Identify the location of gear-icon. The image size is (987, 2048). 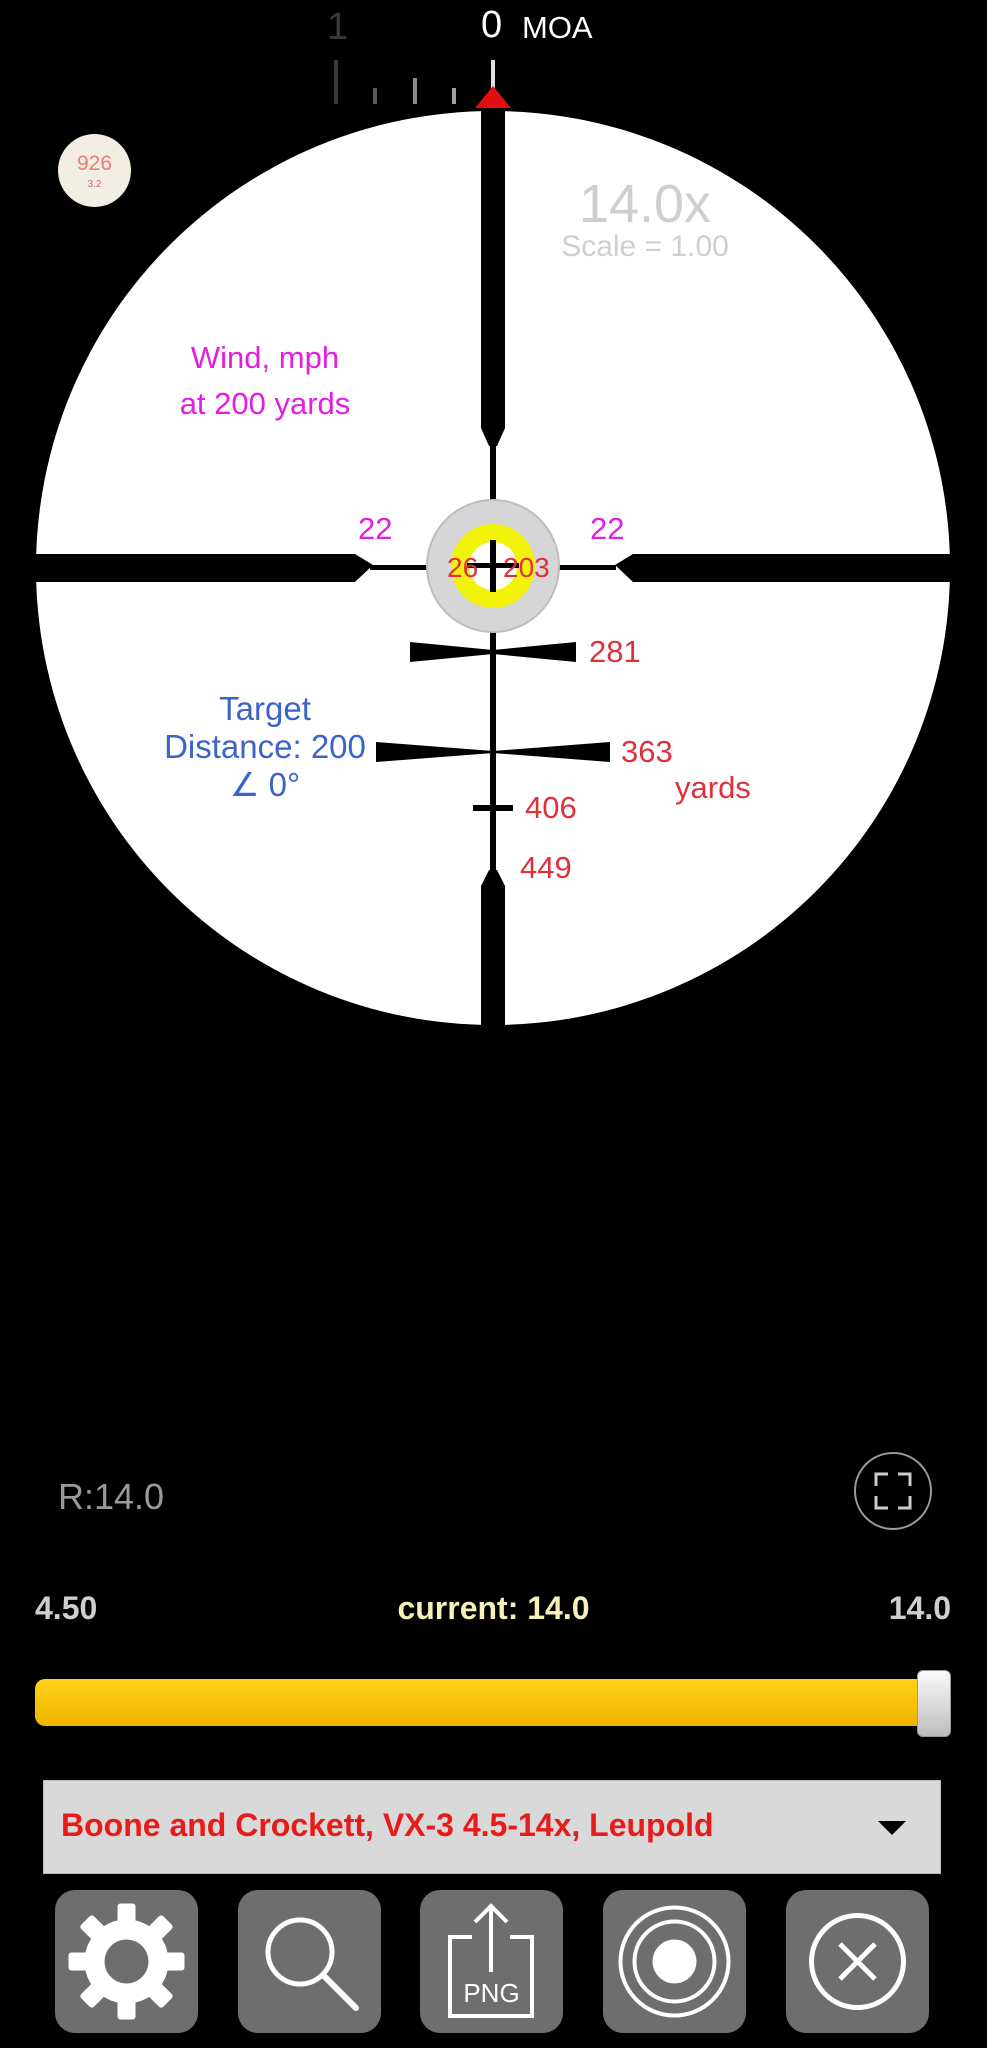
(126, 1961).